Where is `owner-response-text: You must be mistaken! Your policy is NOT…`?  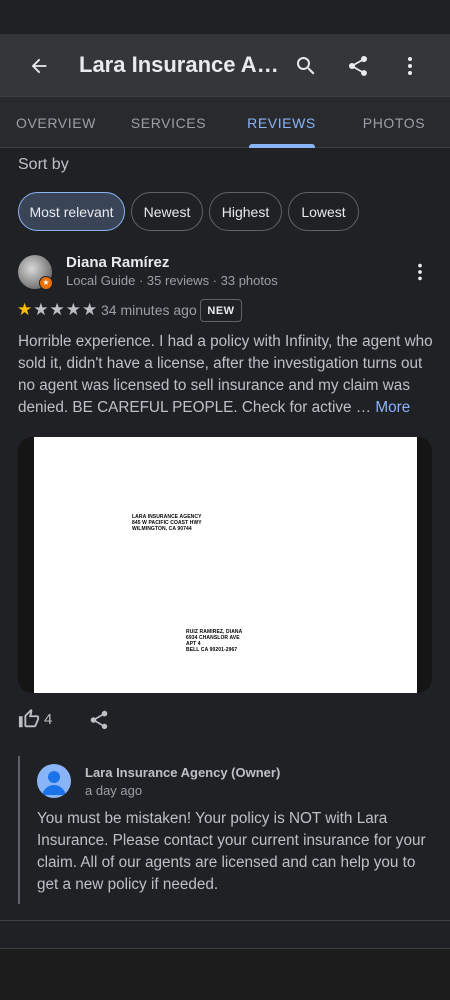
owner-response-text: You must be mistaken! Your policy is NOT… is located at coordinates (231, 851).